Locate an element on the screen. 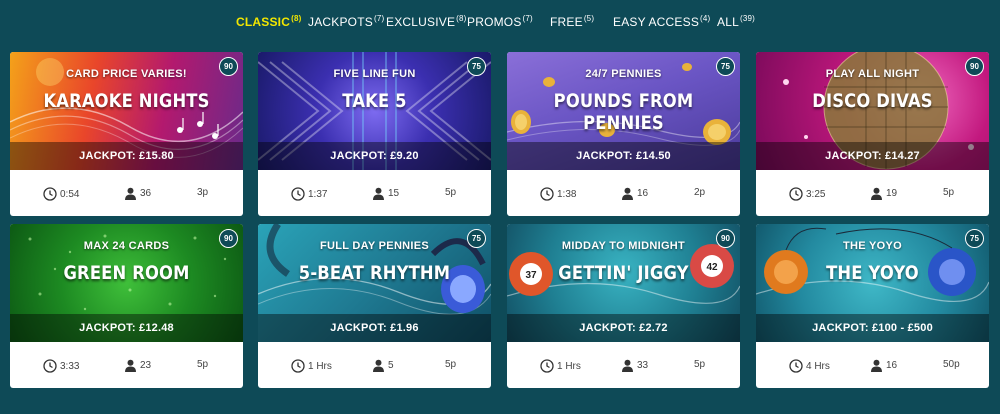 This screenshot has width=1000, height=414. game-title: TAKE 5 is located at coordinates (374, 101).